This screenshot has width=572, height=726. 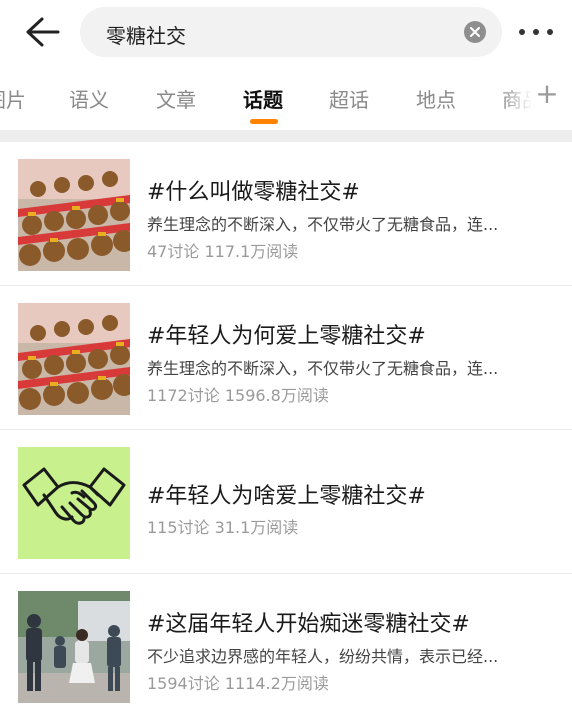 I want to click on topic-title: #什么叫做零糖社交#, so click(x=253, y=192).